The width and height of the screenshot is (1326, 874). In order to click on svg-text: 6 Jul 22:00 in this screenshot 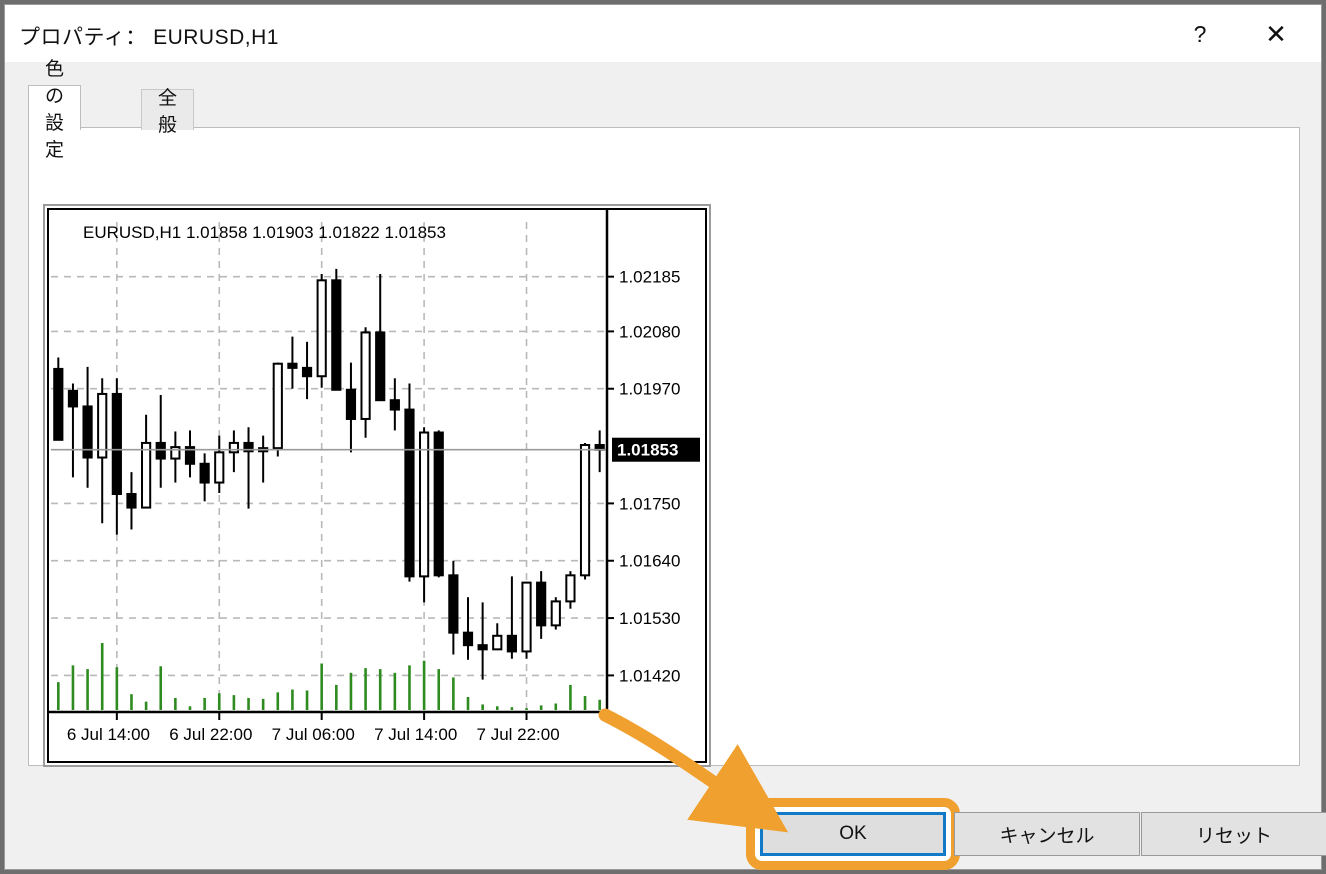, I will do `click(210, 734)`.